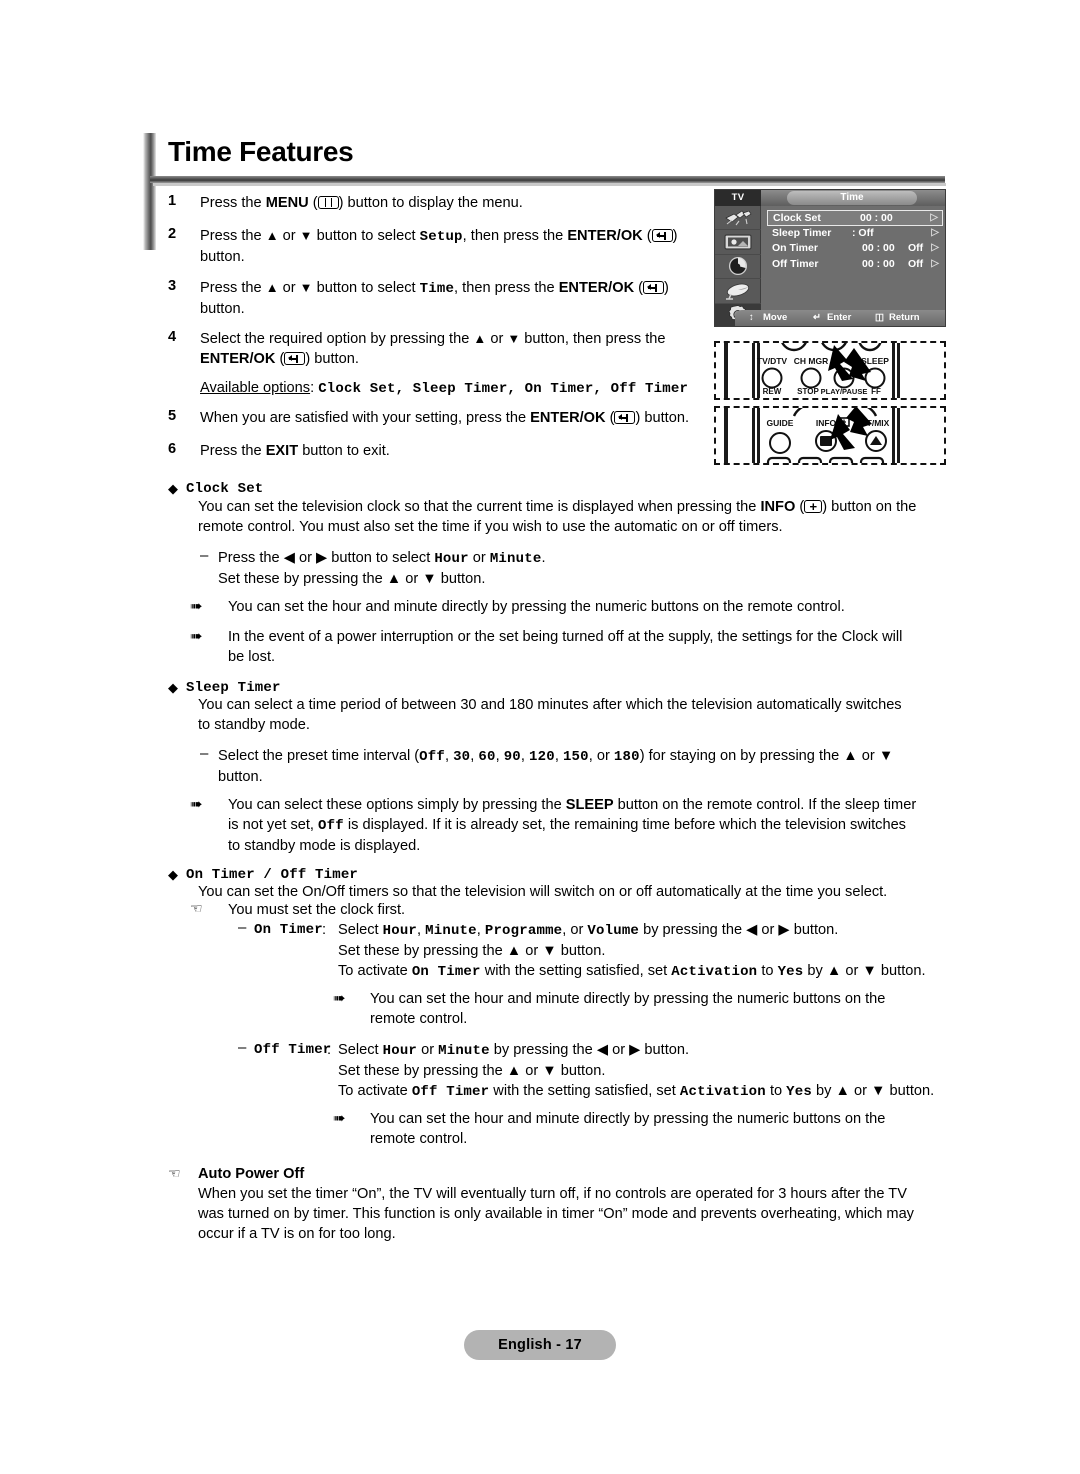  Describe the element at coordinates (282, 451) in the screenshot. I see `exit-button-label: EXIT` at that location.